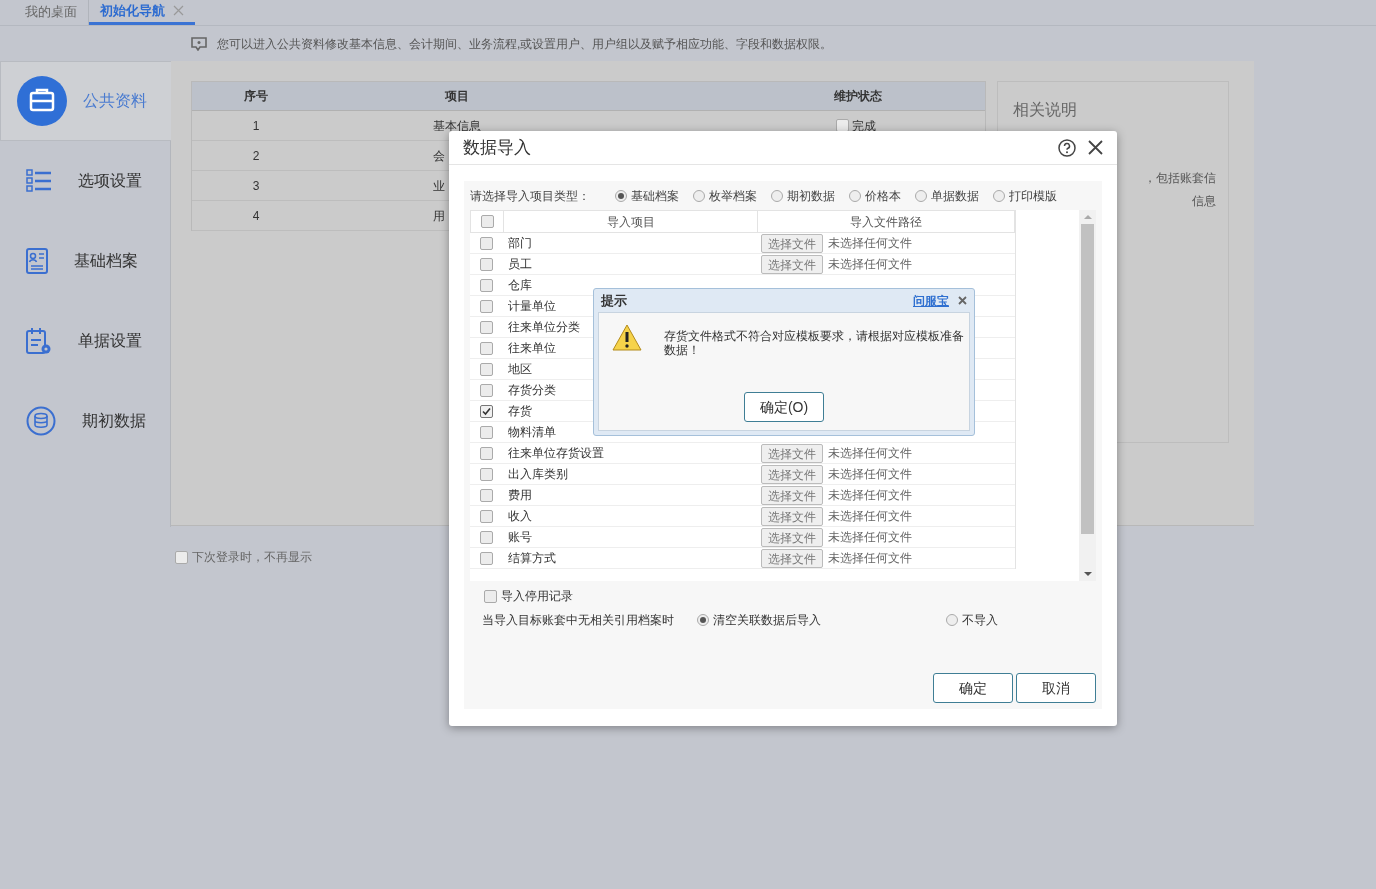  I want to click on table-cell-text: 2, so click(256, 156).